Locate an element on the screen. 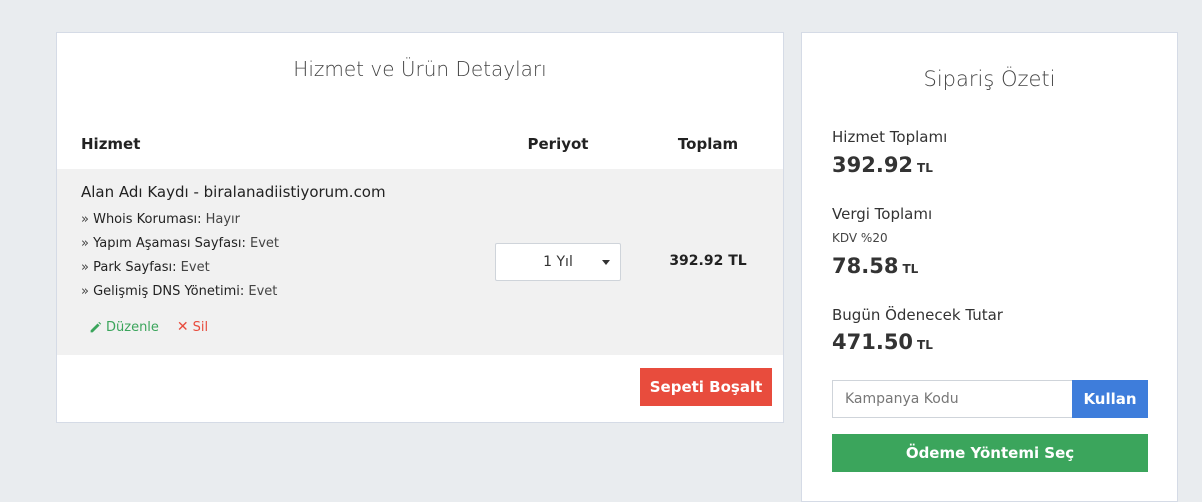  detail-dns: » Gelişmiş DNS Yönetimi: Evet is located at coordinates (179, 291).